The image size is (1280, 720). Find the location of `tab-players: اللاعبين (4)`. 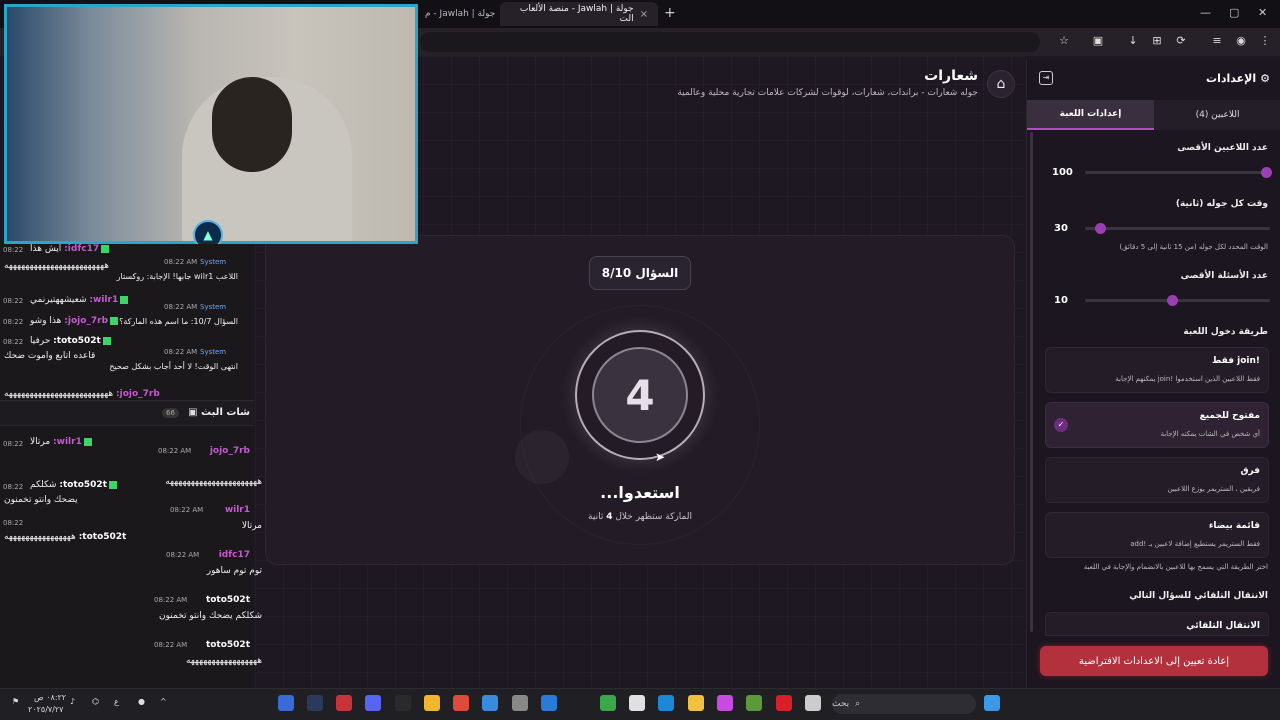

tab-players: اللاعبين (4) is located at coordinates (1217, 115).